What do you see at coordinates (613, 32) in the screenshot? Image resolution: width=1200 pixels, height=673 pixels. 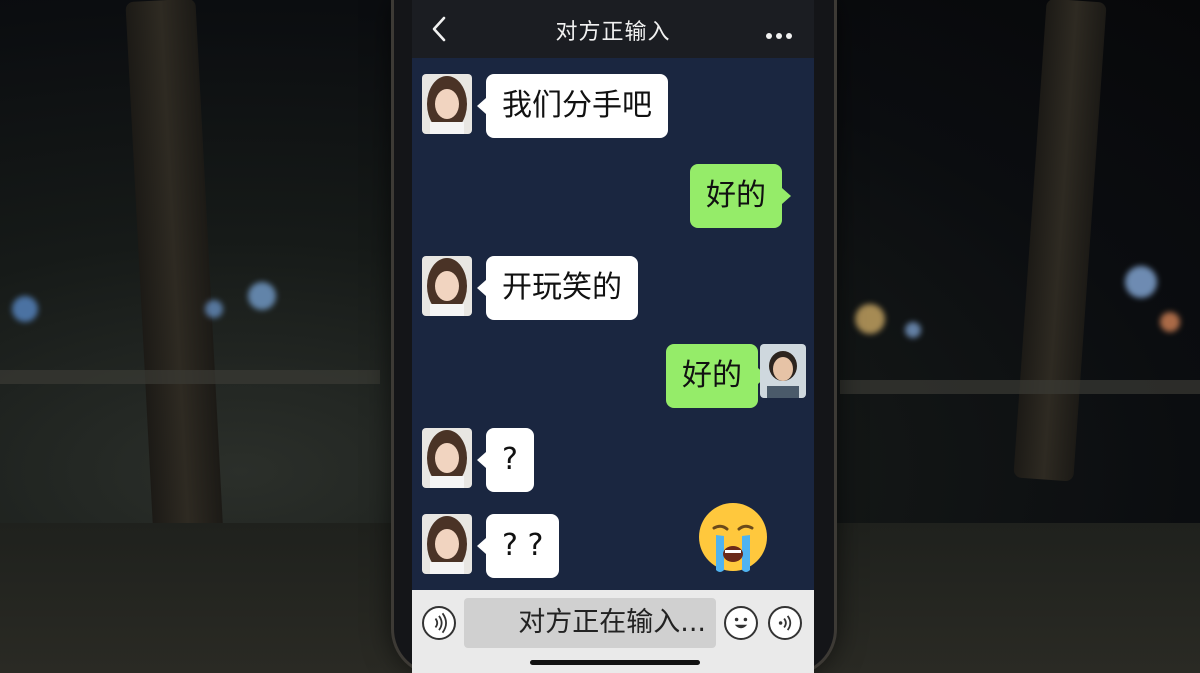 I see `chat-title: 对方正输入` at bounding box center [613, 32].